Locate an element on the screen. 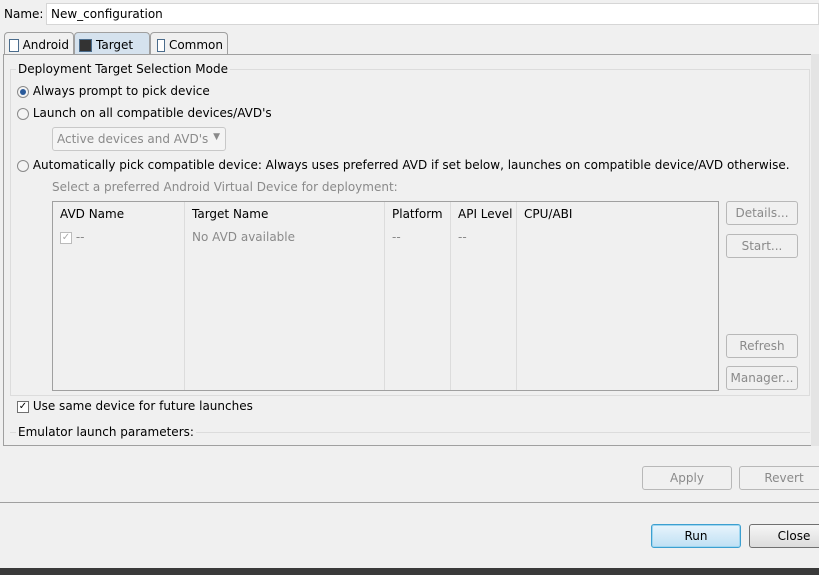 Image resolution: width=819 pixels, height=575 pixels. name-label: Name: is located at coordinates (24, 14).